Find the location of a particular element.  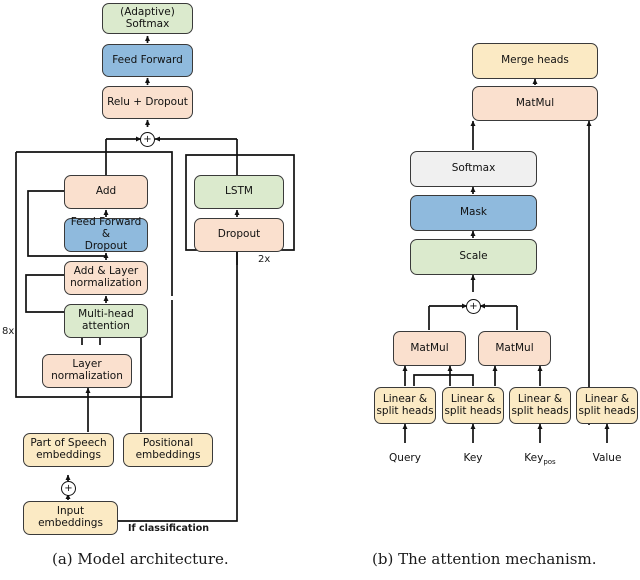

node-matmul-left: MatMul is located at coordinates (429, 348).